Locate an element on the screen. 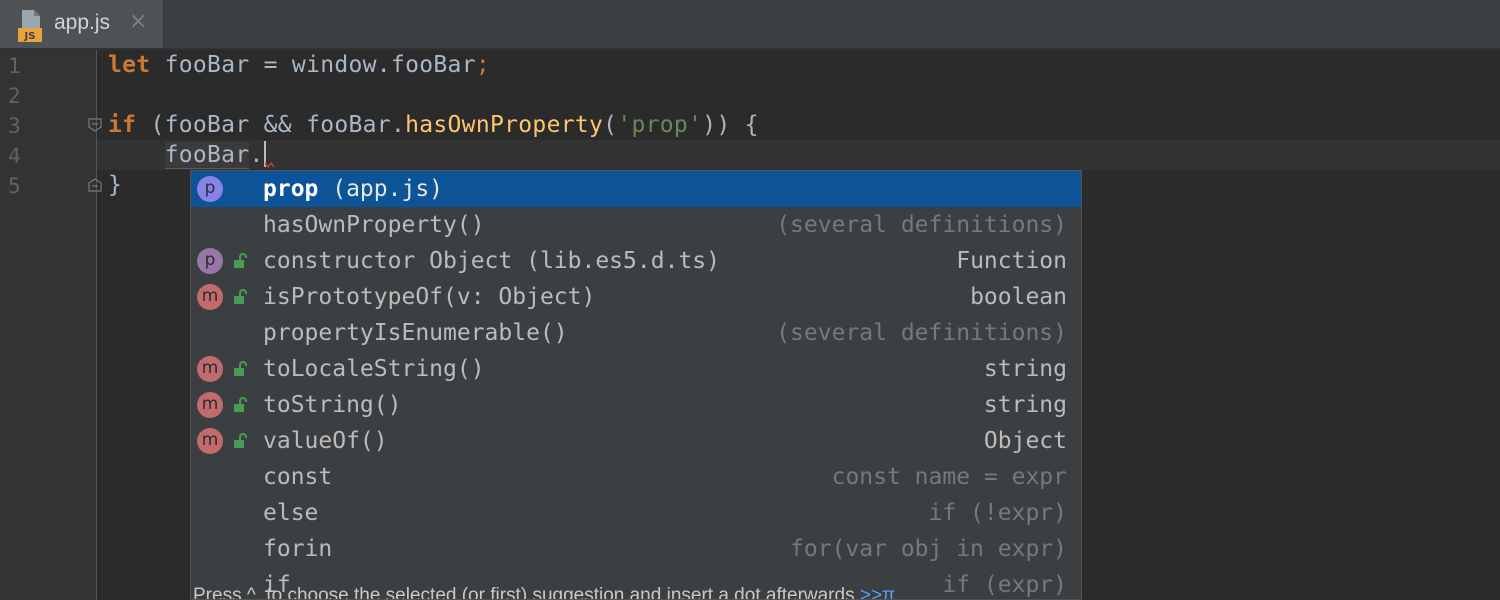 The width and height of the screenshot is (1500, 600). completion-item: m valueOf() Object is located at coordinates (636, 441).